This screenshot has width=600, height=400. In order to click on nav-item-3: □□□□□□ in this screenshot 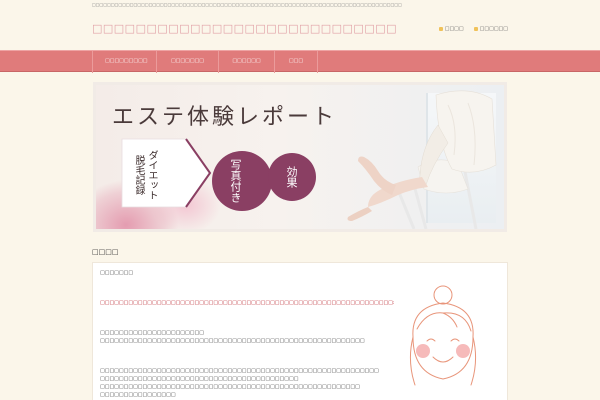, I will do `click(246, 62)`.